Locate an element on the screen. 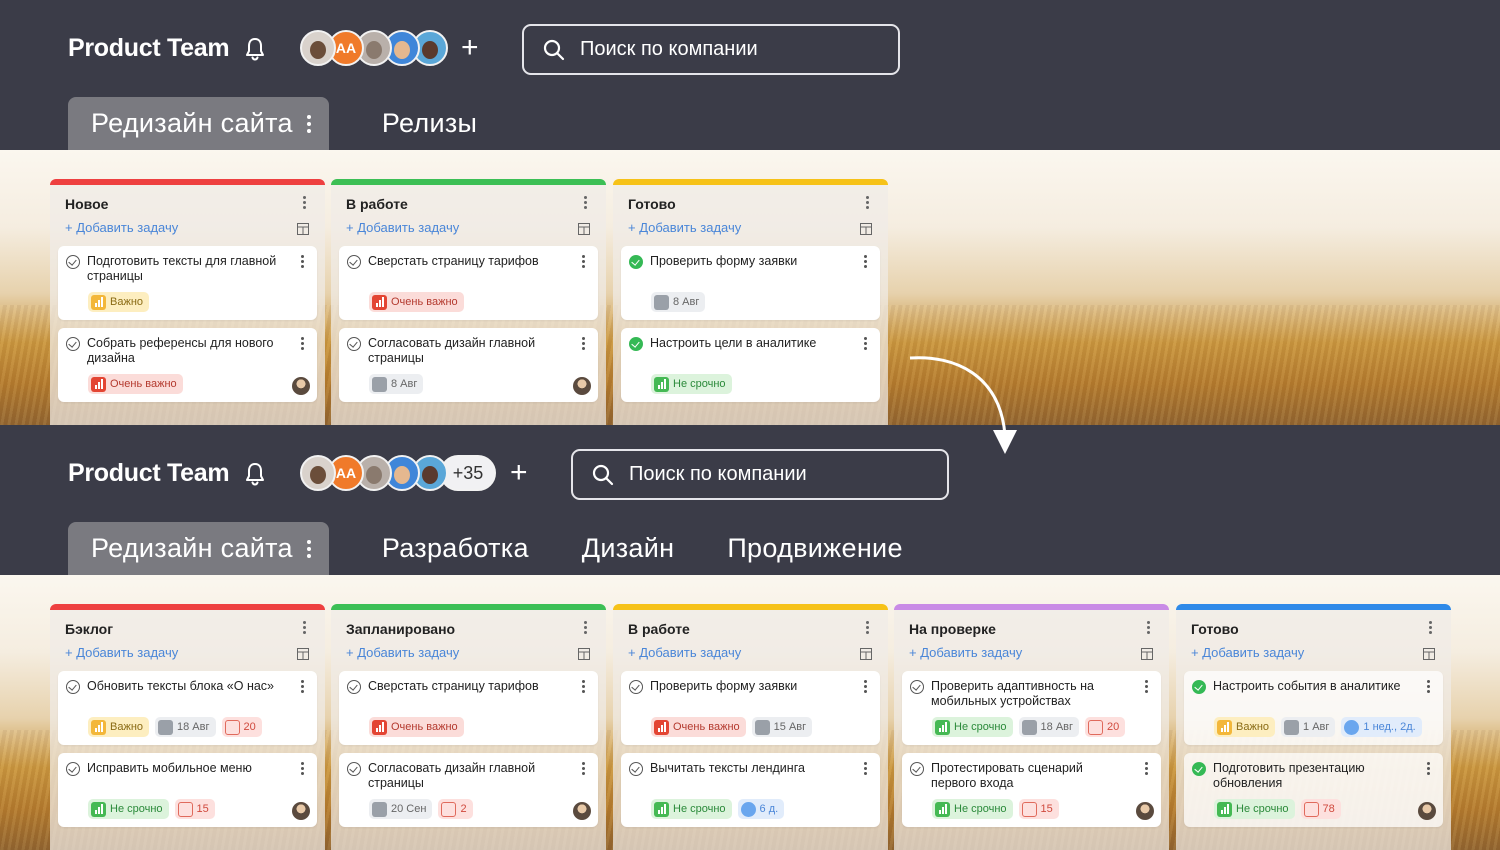 The width and height of the screenshot is (1500, 850). date-tag: 1 Авг is located at coordinates (1308, 727).